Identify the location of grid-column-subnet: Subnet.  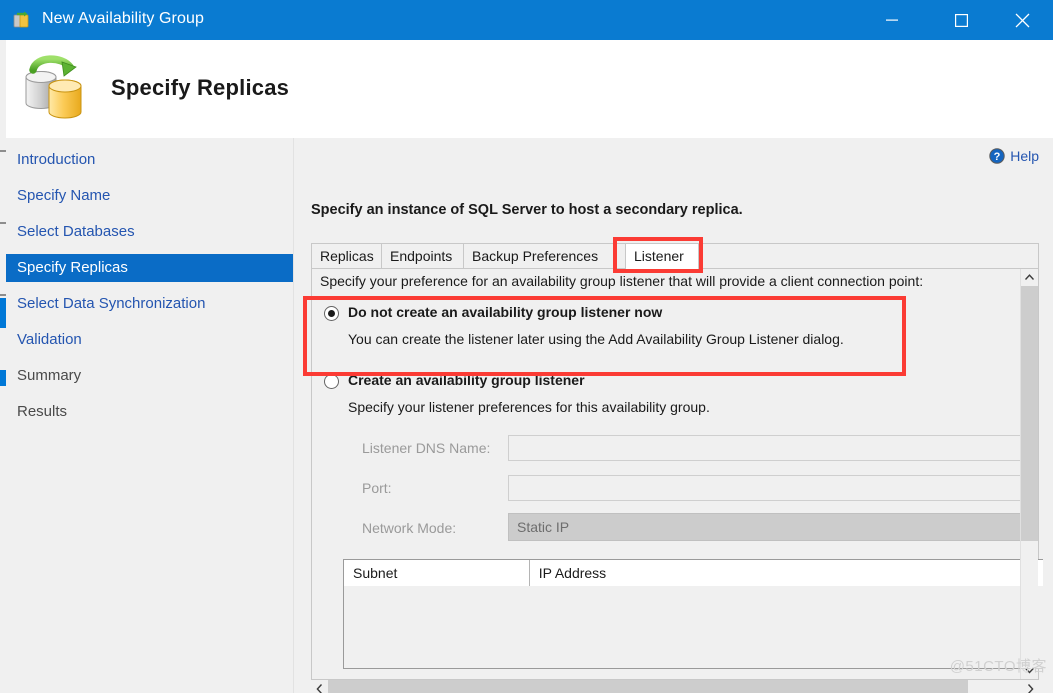
(437, 573).